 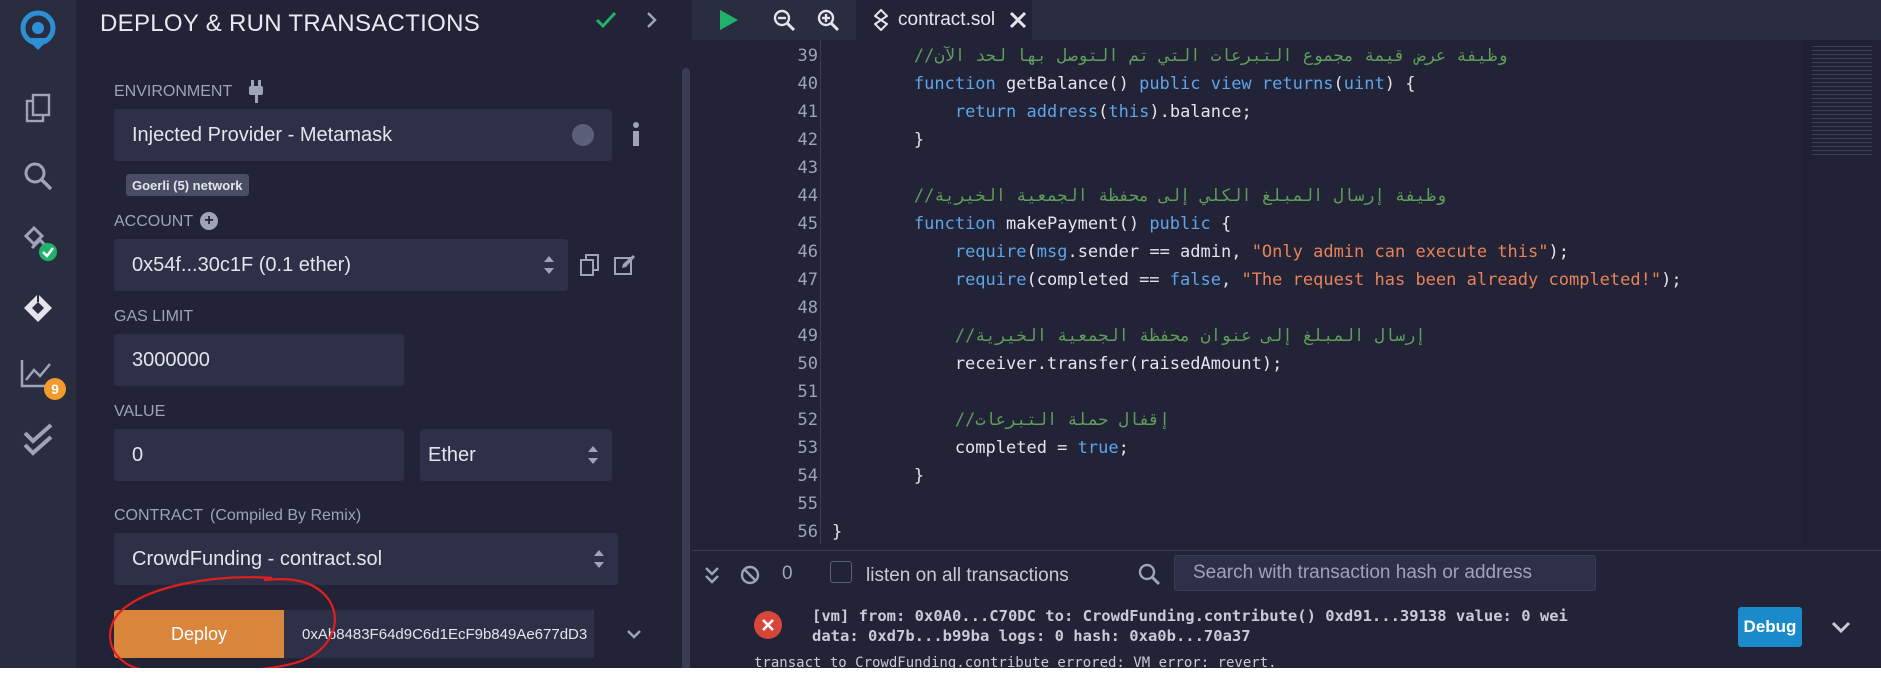 What do you see at coordinates (828, 22) in the screenshot?
I see `zoom-in-icon` at bounding box center [828, 22].